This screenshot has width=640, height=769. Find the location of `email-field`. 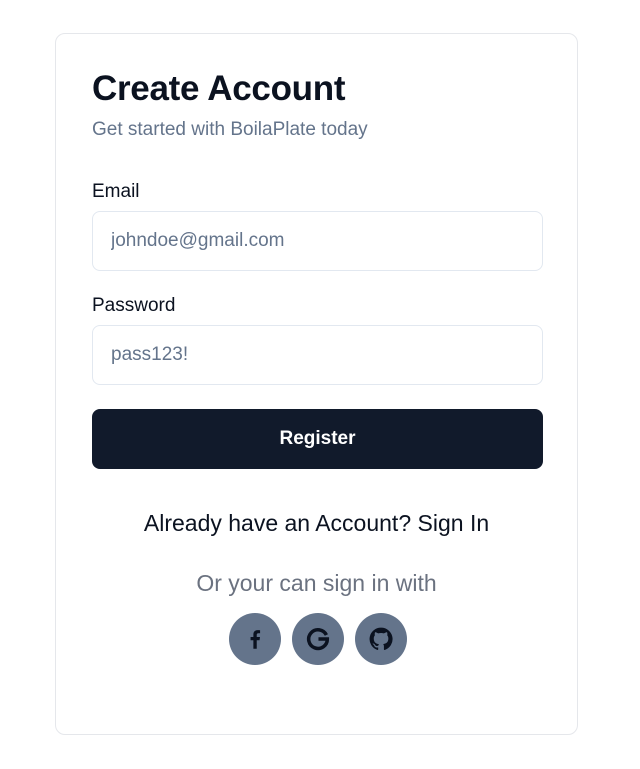

email-field is located at coordinates (317, 241).